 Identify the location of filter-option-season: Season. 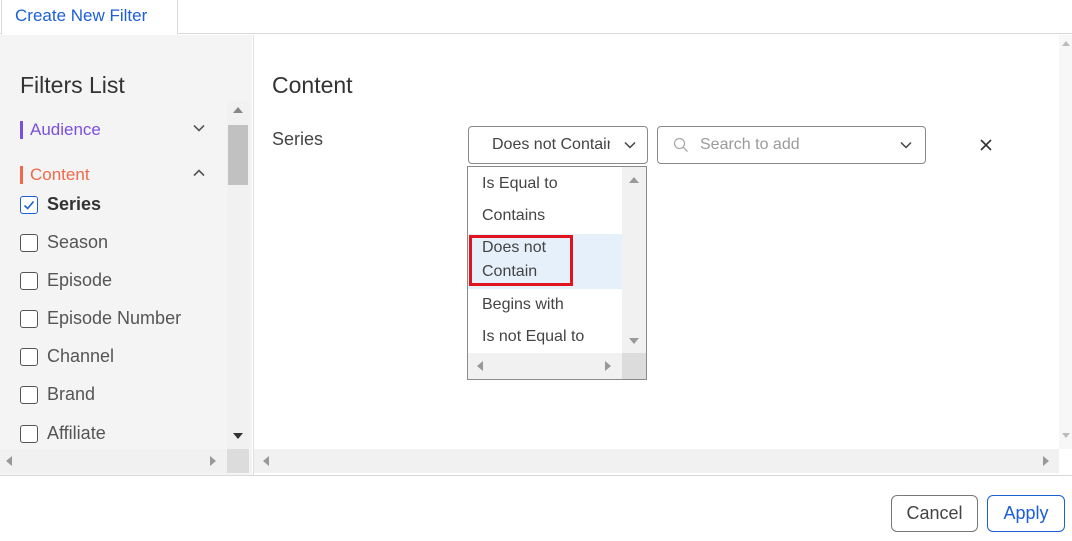
(120, 243).